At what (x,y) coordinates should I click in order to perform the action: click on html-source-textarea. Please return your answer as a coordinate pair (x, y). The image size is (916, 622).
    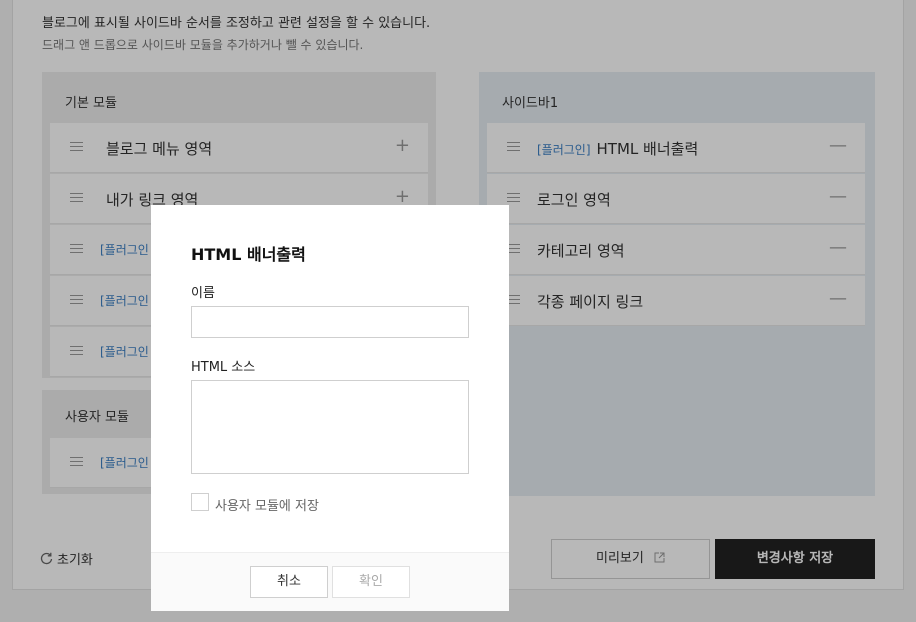
    Looking at the image, I should click on (330, 427).